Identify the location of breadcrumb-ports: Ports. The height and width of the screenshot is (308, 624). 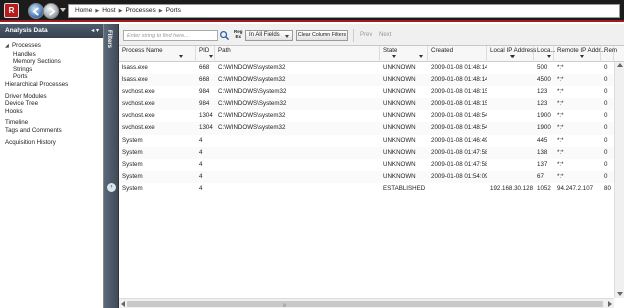
(173, 10).